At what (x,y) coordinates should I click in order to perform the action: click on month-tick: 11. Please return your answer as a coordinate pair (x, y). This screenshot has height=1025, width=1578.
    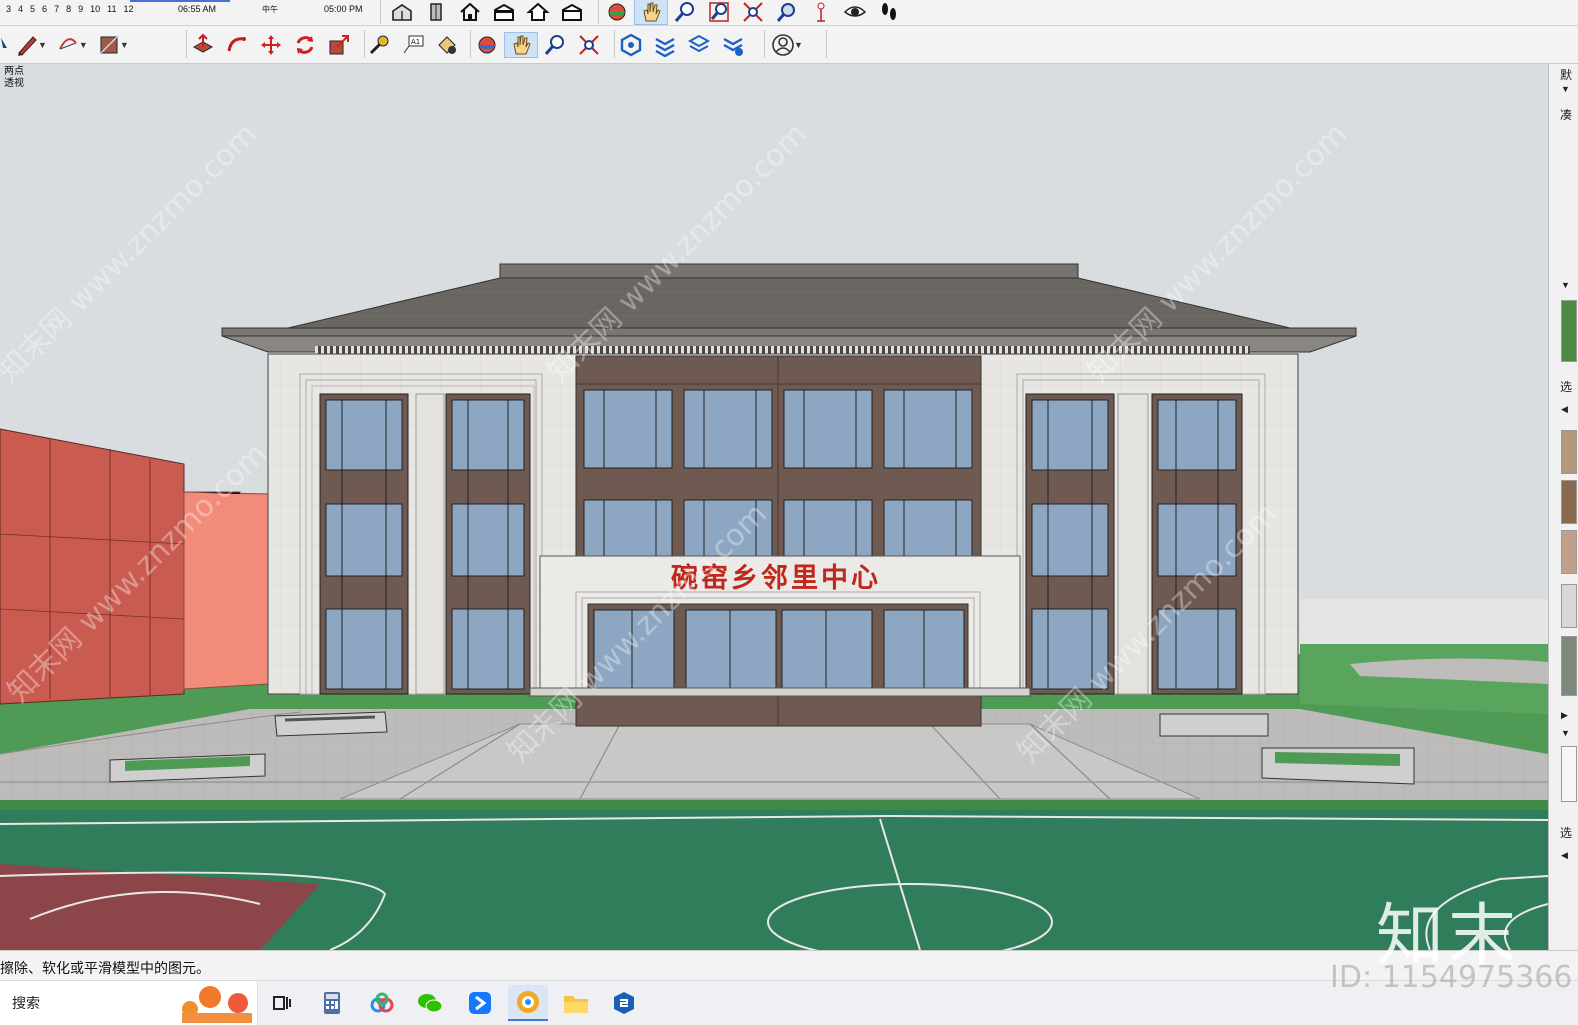
    Looking at the image, I should click on (112, 9).